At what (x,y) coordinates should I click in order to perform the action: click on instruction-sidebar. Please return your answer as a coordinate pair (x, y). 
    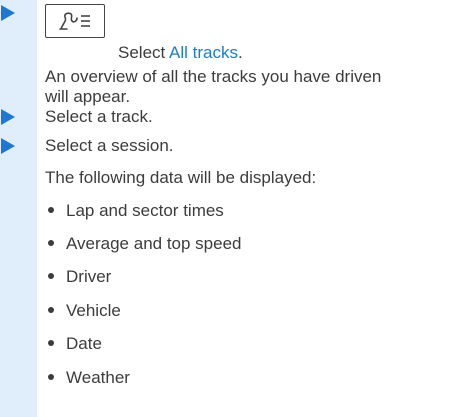
    Looking at the image, I should click on (18, 208).